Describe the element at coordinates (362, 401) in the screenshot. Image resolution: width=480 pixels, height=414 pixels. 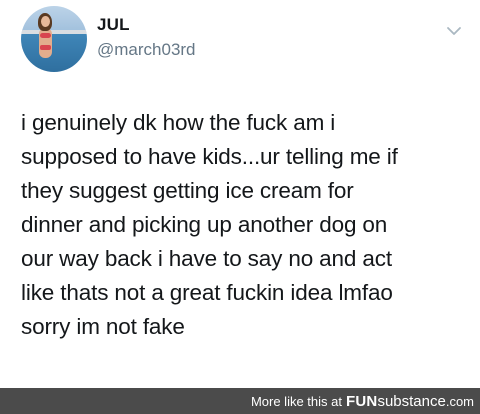
I see `brand-bold-text: FUN` at that location.